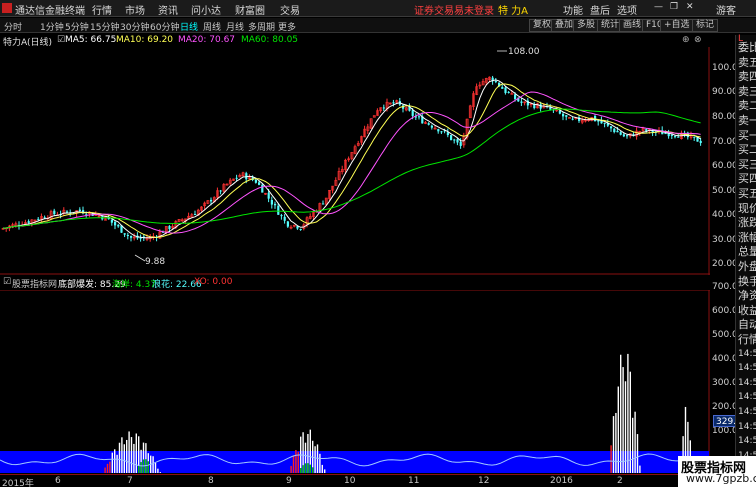 The width and height of the screenshot is (756, 487). What do you see at coordinates (290, 9) in the screenshot?
I see `menu-item-jiaoyi: 交易` at bounding box center [290, 9].